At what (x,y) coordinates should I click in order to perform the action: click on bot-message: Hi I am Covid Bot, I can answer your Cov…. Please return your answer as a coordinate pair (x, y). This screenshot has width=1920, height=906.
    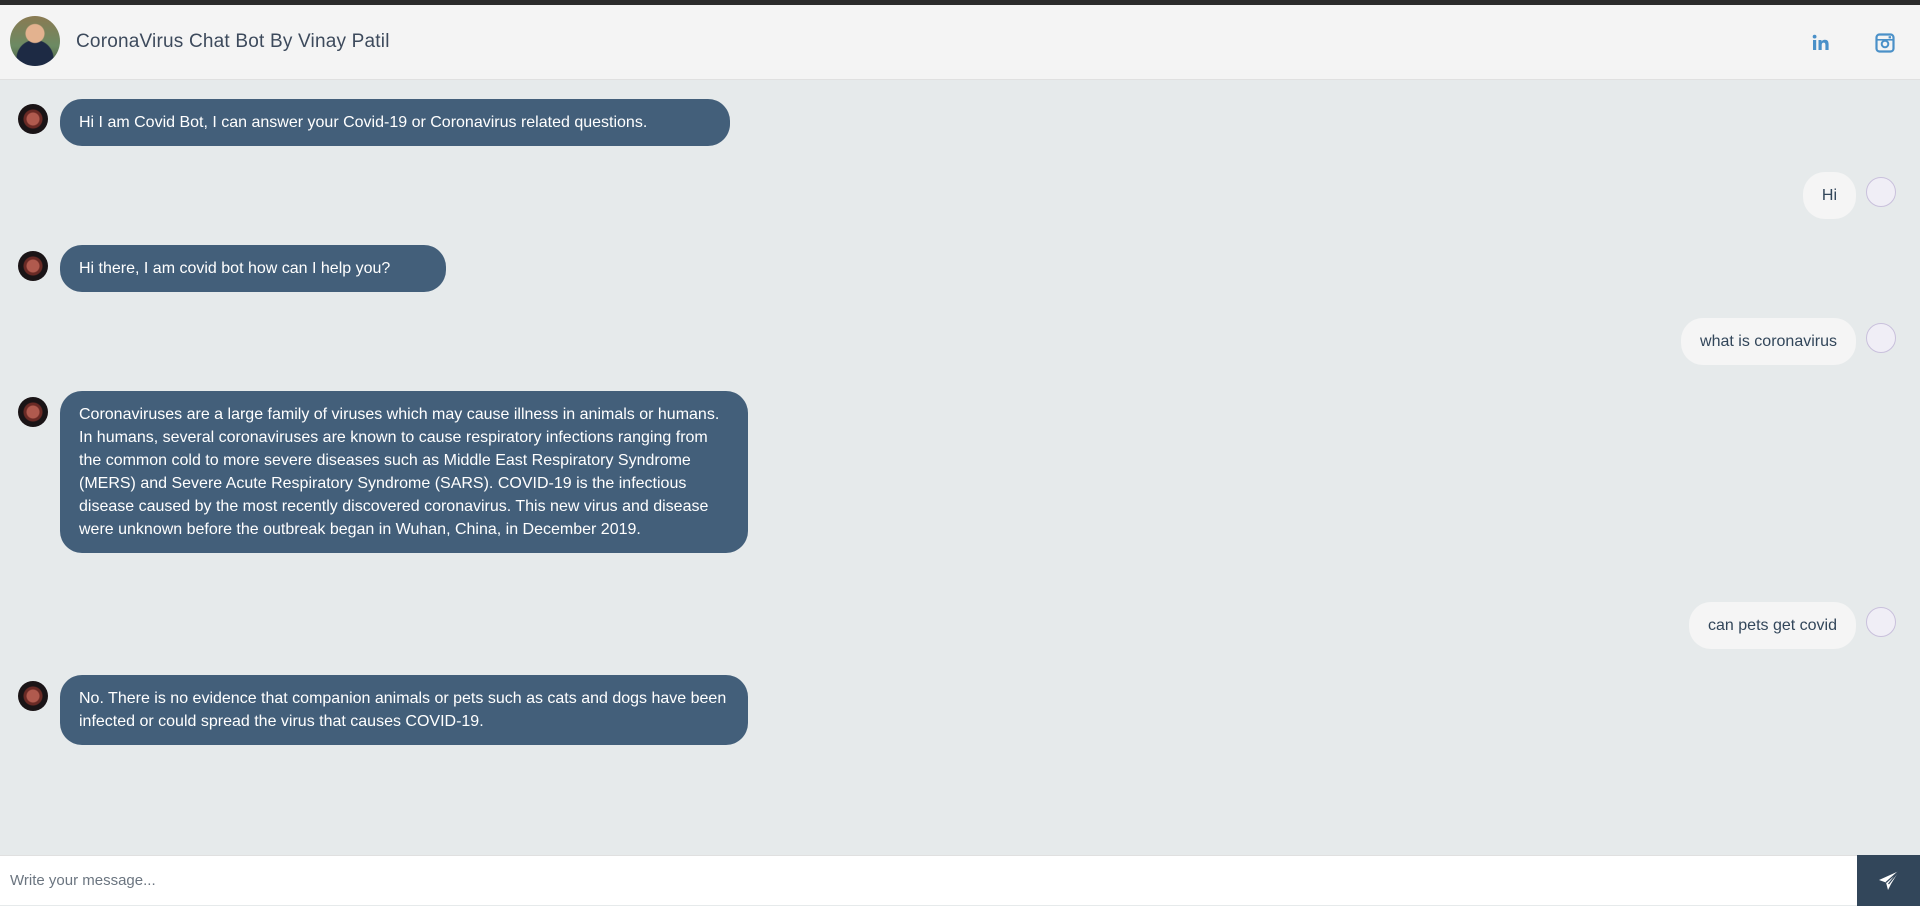
    Looking at the image, I should click on (395, 122).